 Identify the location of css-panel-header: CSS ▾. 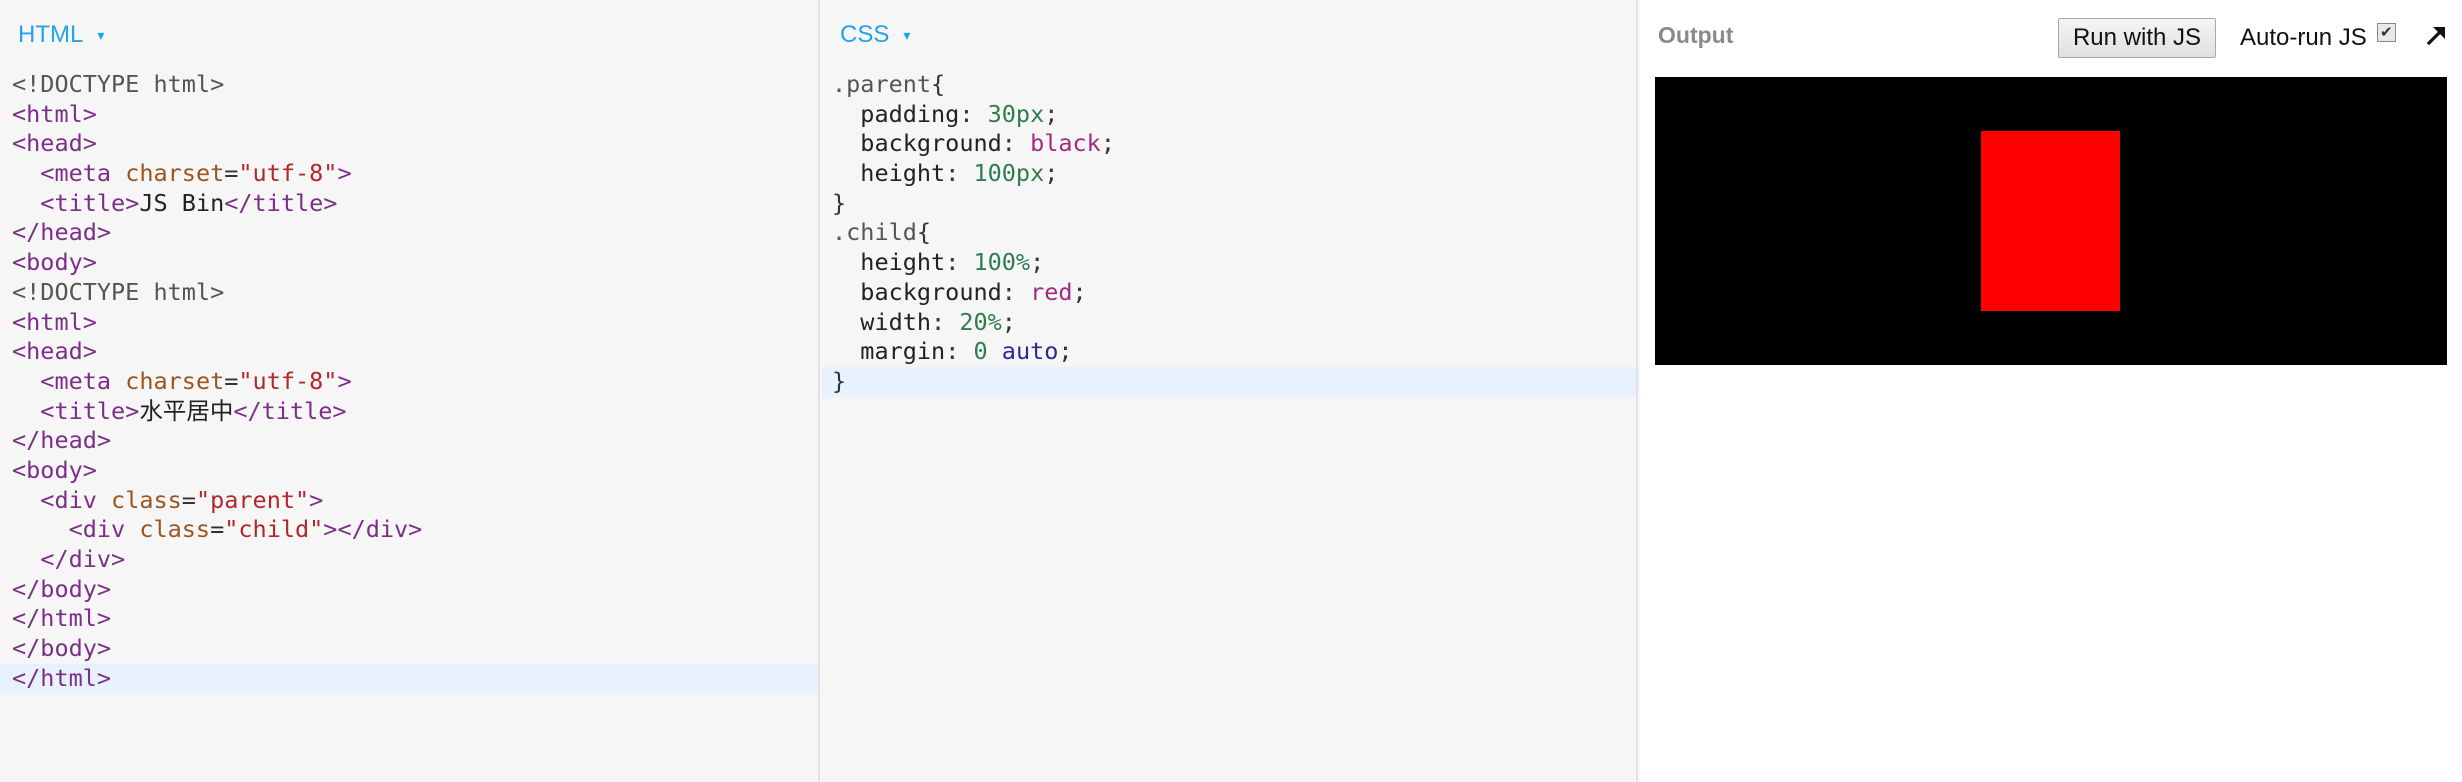
(1229, 35).